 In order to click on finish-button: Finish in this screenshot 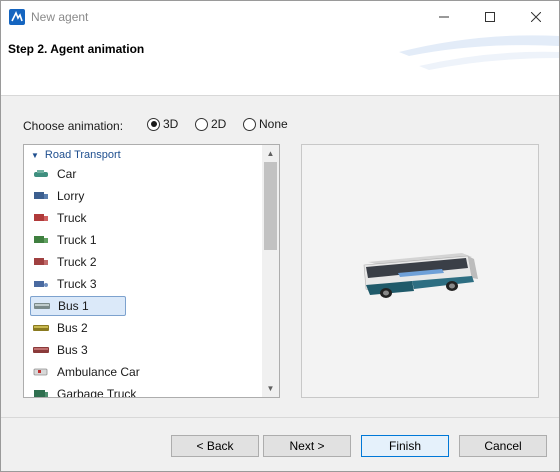, I will do `click(405, 446)`.